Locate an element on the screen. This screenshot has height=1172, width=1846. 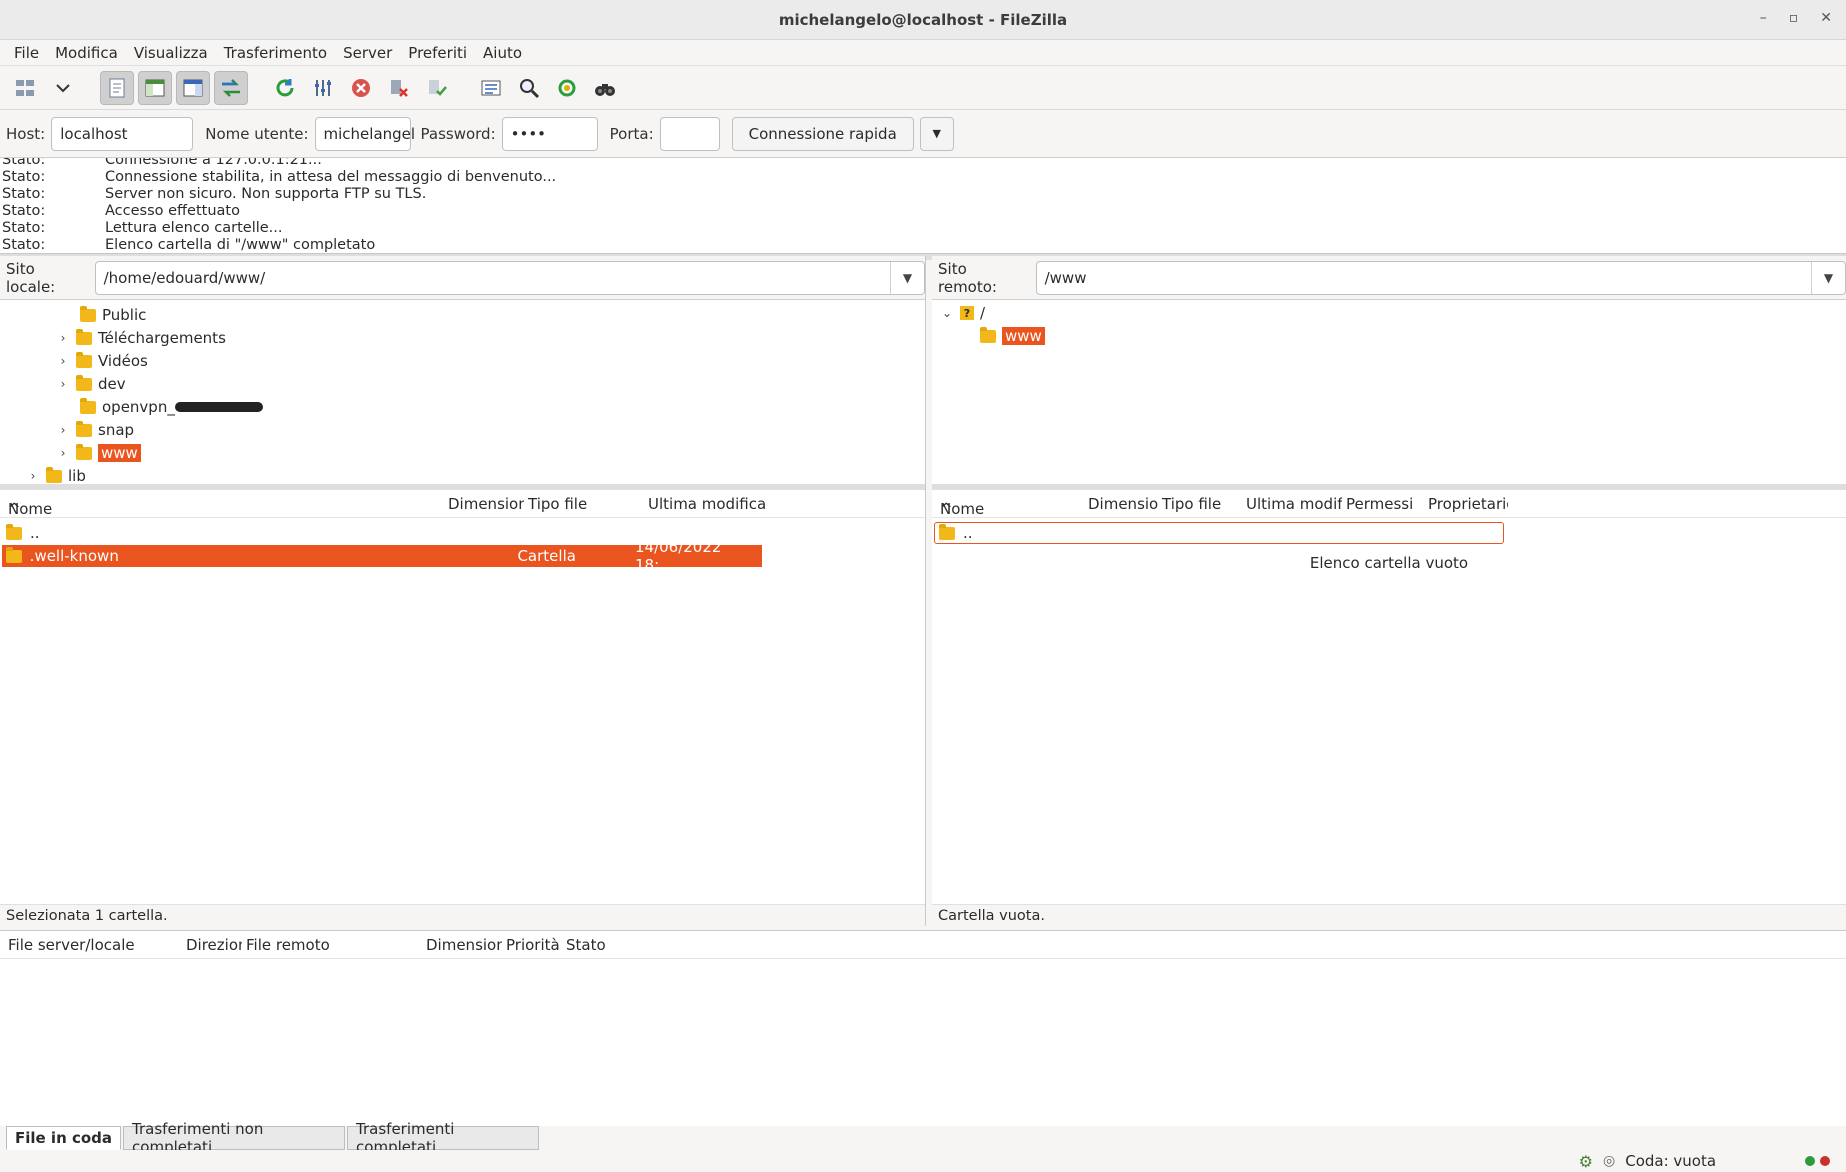
tree-node: ⌄? / is located at coordinates (962, 313).